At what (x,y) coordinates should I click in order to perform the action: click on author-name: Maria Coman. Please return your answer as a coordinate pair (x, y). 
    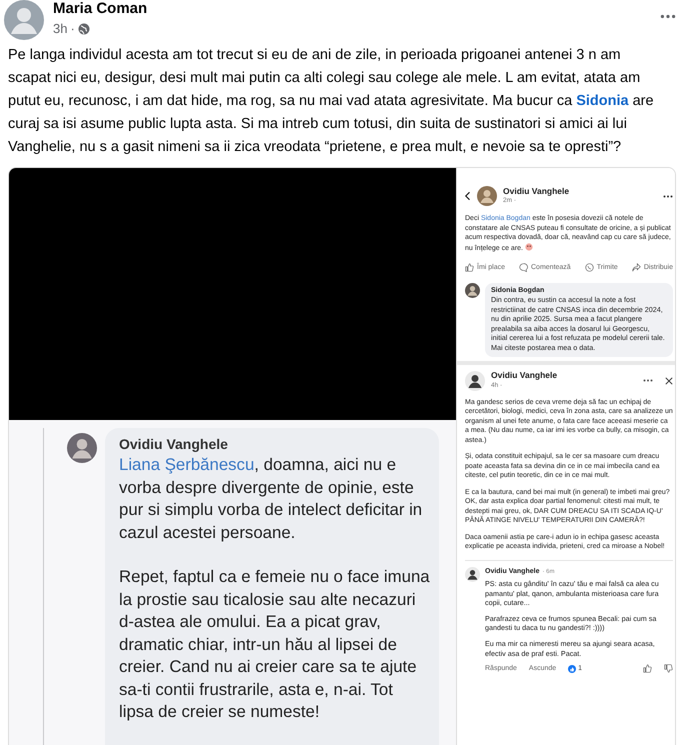
    Looking at the image, I should click on (100, 9).